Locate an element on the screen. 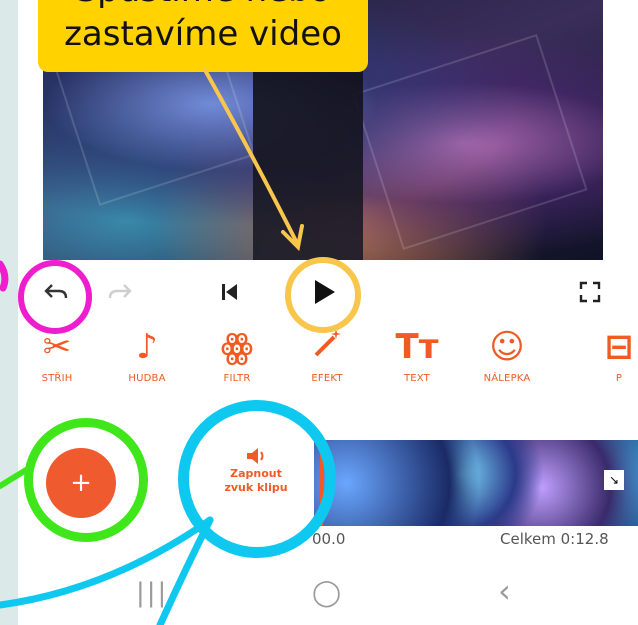 This screenshot has height=625, width=638. green-pointer is located at coordinates (14, 478).